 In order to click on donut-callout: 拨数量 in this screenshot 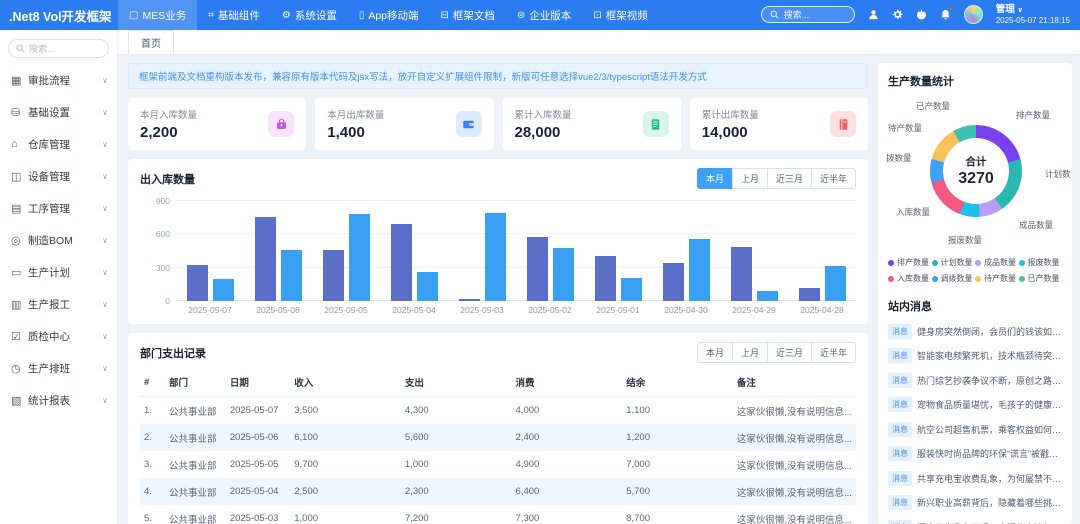, I will do `click(899, 158)`.